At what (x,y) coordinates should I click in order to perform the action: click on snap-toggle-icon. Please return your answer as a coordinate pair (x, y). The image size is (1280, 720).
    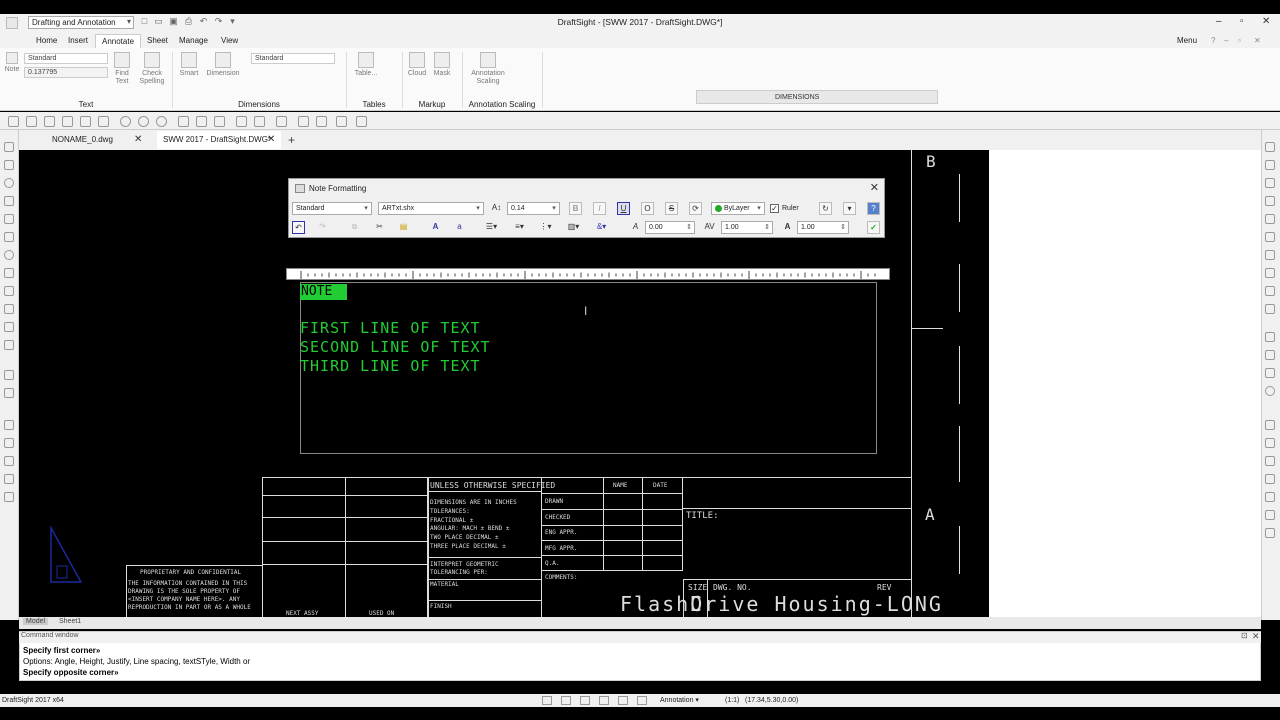
    Looking at the image, I should click on (547, 700).